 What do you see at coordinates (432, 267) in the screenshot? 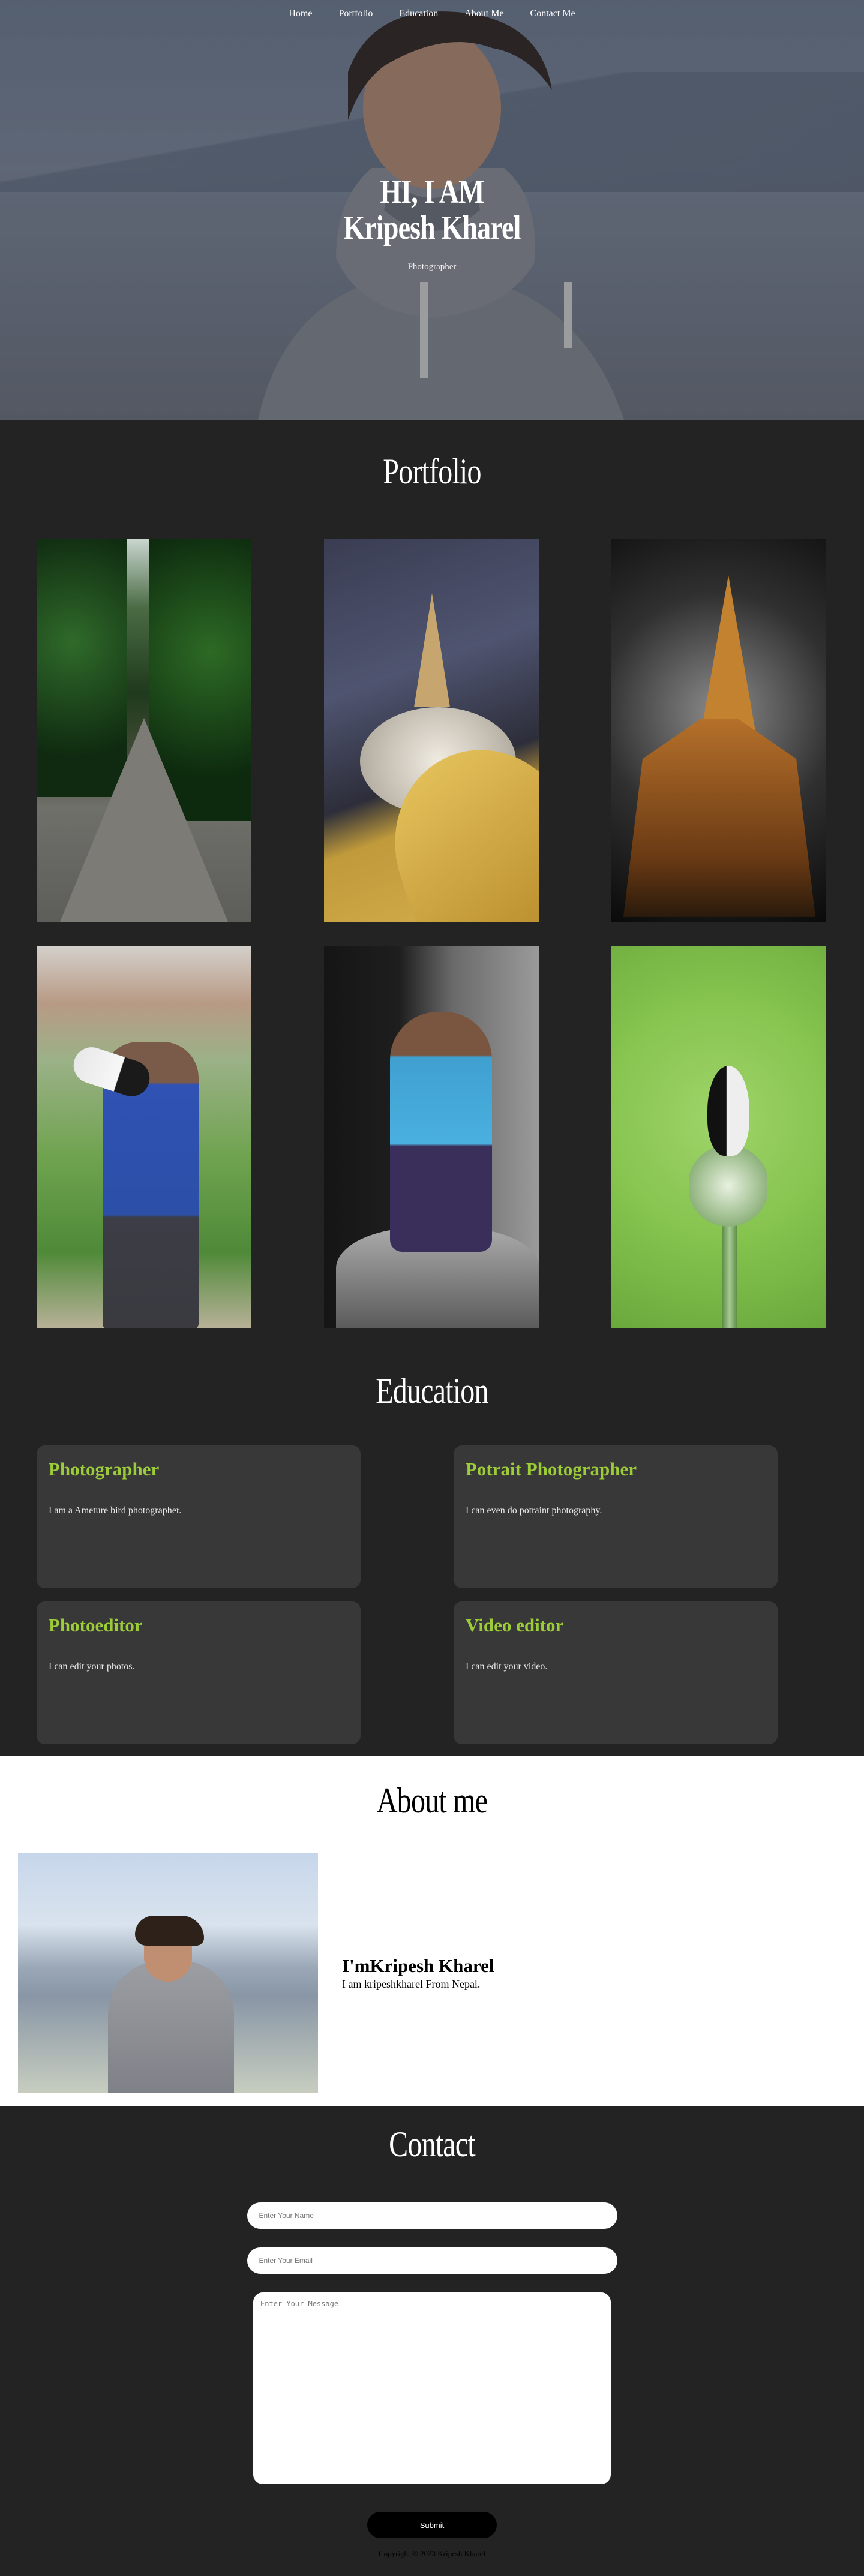
I see `hero-subtitle: Photographer` at bounding box center [432, 267].